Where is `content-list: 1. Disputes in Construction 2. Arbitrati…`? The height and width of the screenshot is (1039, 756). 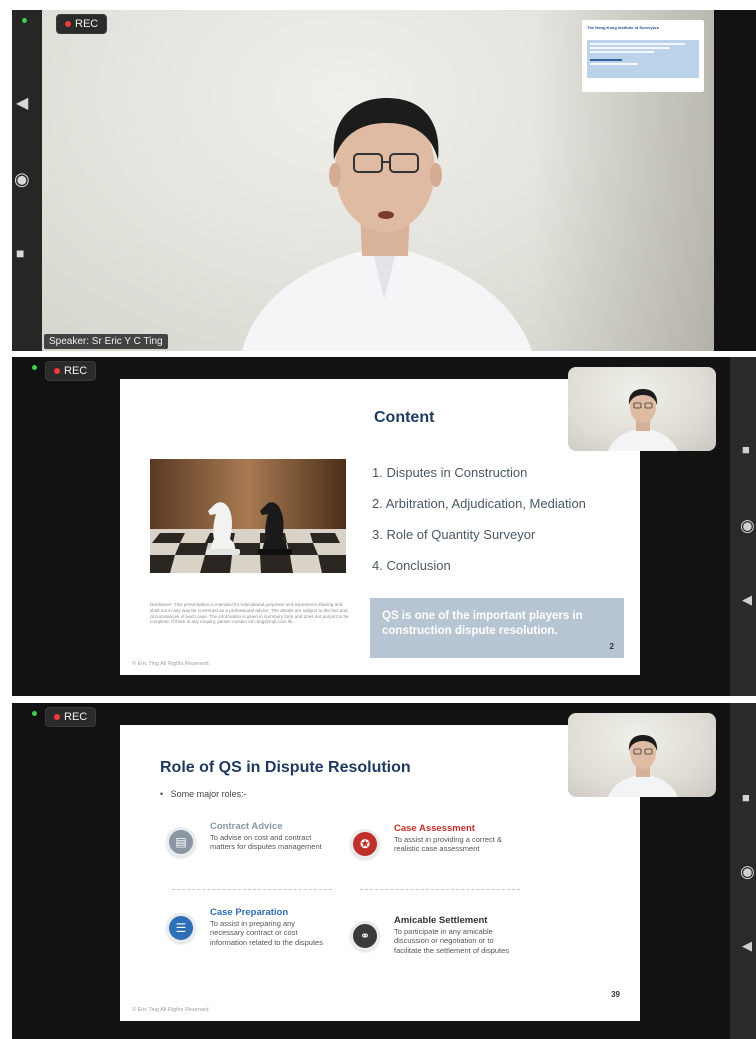 content-list: 1. Disputes in Construction 2. Arbitrati… is located at coordinates (479, 527).